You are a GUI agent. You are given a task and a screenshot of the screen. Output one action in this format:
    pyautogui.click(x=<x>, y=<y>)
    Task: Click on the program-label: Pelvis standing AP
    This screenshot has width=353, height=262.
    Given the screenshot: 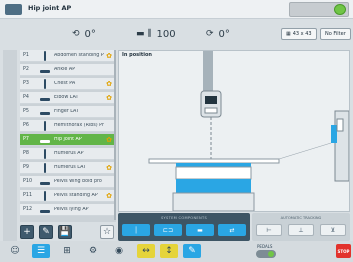 What is the action you would take?
    pyautogui.click(x=76, y=195)
    